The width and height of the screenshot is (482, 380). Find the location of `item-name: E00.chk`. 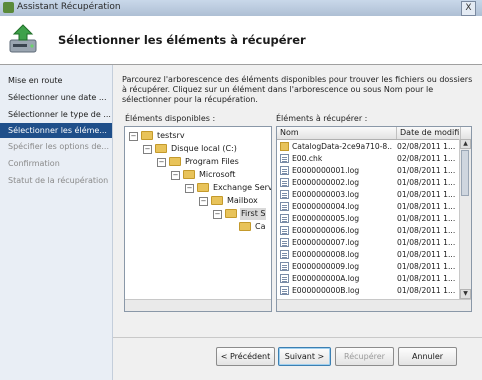

item-name: E00.chk is located at coordinates (307, 158).